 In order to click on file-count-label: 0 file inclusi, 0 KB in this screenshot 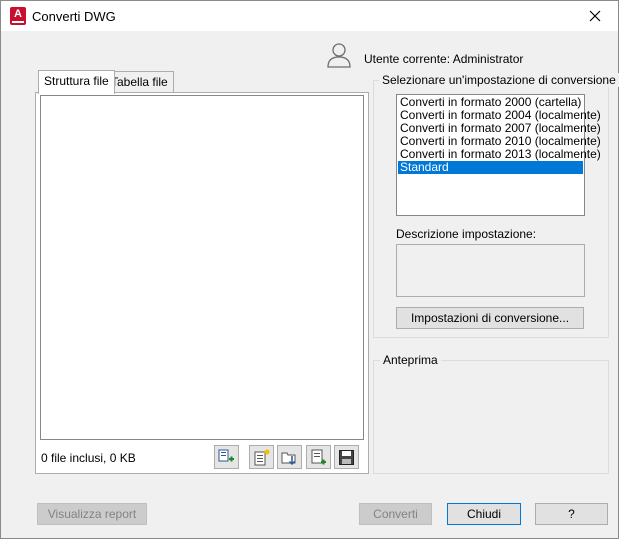, I will do `click(88, 458)`.